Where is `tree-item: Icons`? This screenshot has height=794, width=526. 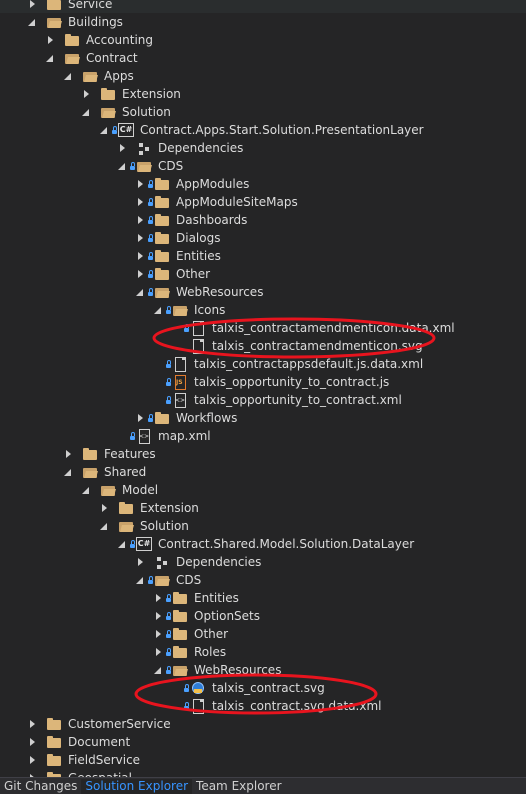
tree-item: Icons is located at coordinates (263, 310).